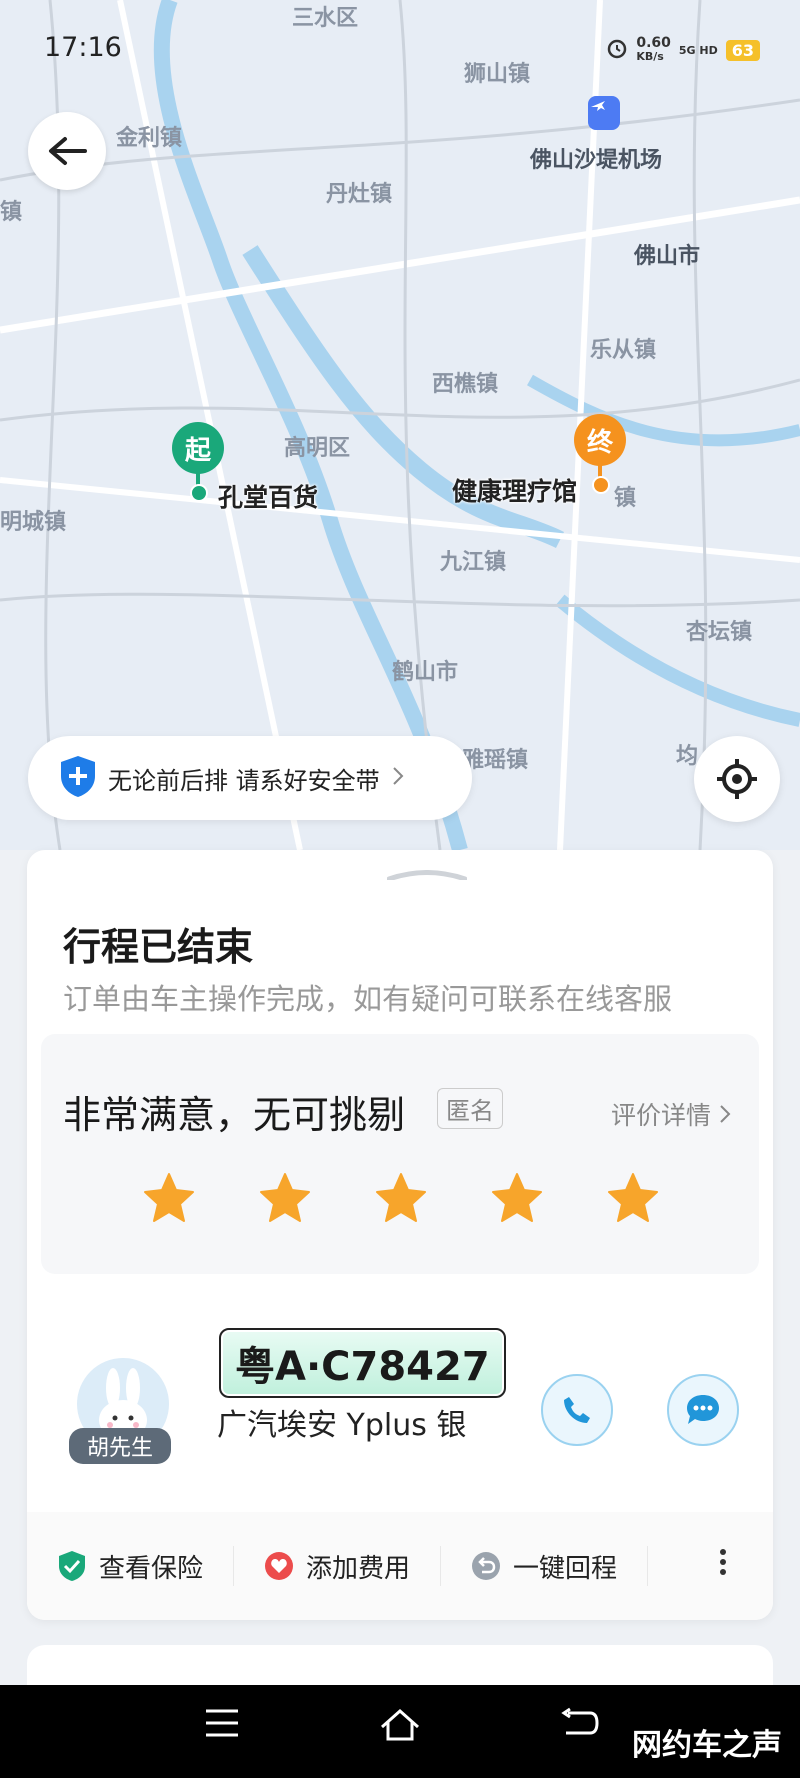  What do you see at coordinates (723, 1562) in the screenshot?
I see `more-vertical-icon` at bounding box center [723, 1562].